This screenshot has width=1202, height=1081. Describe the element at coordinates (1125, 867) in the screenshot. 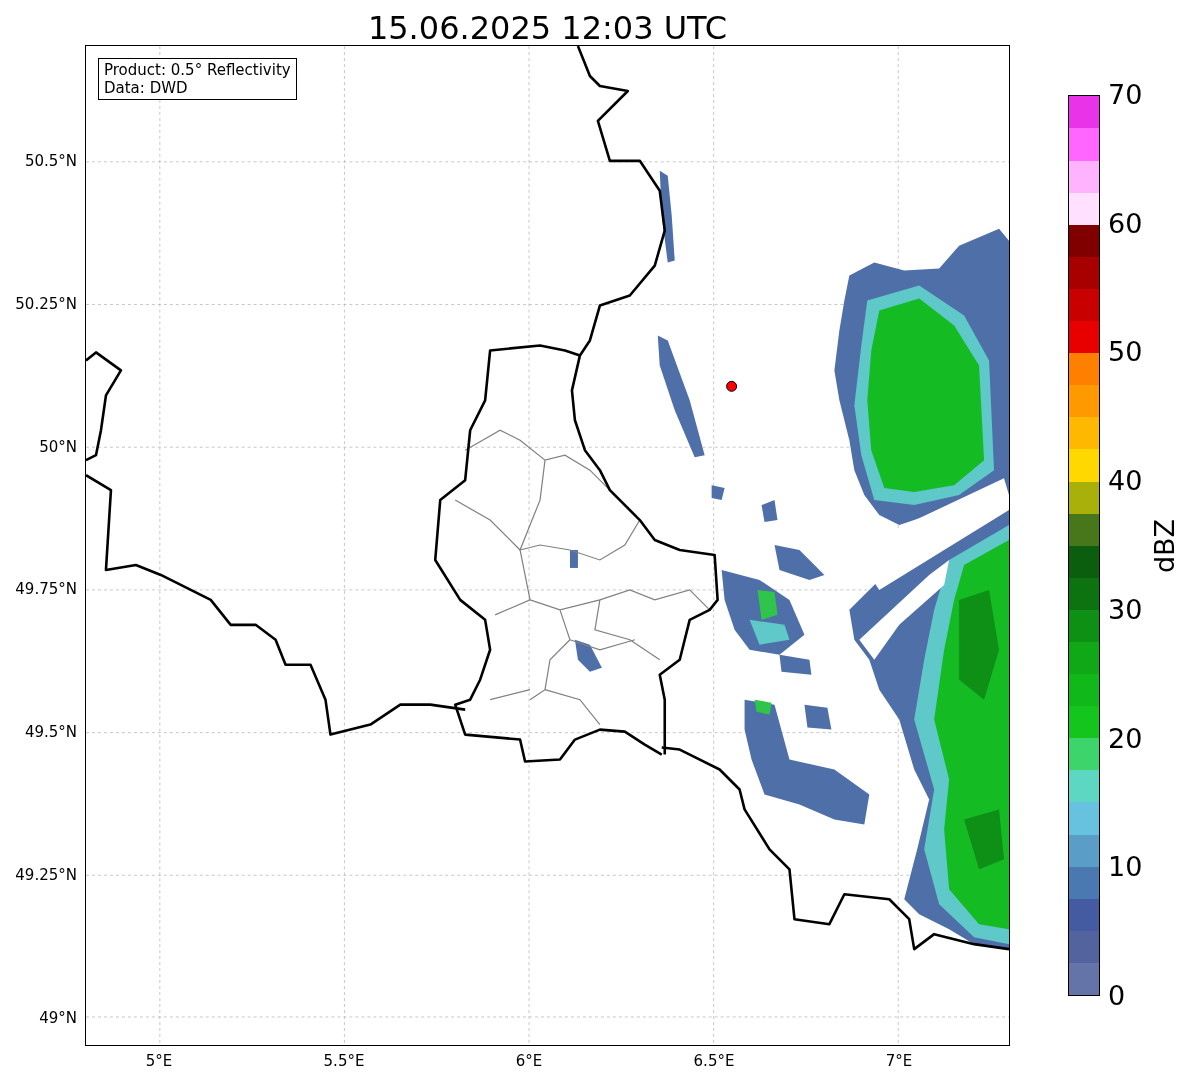

I see `colorbar-tick-label: 10` at that location.